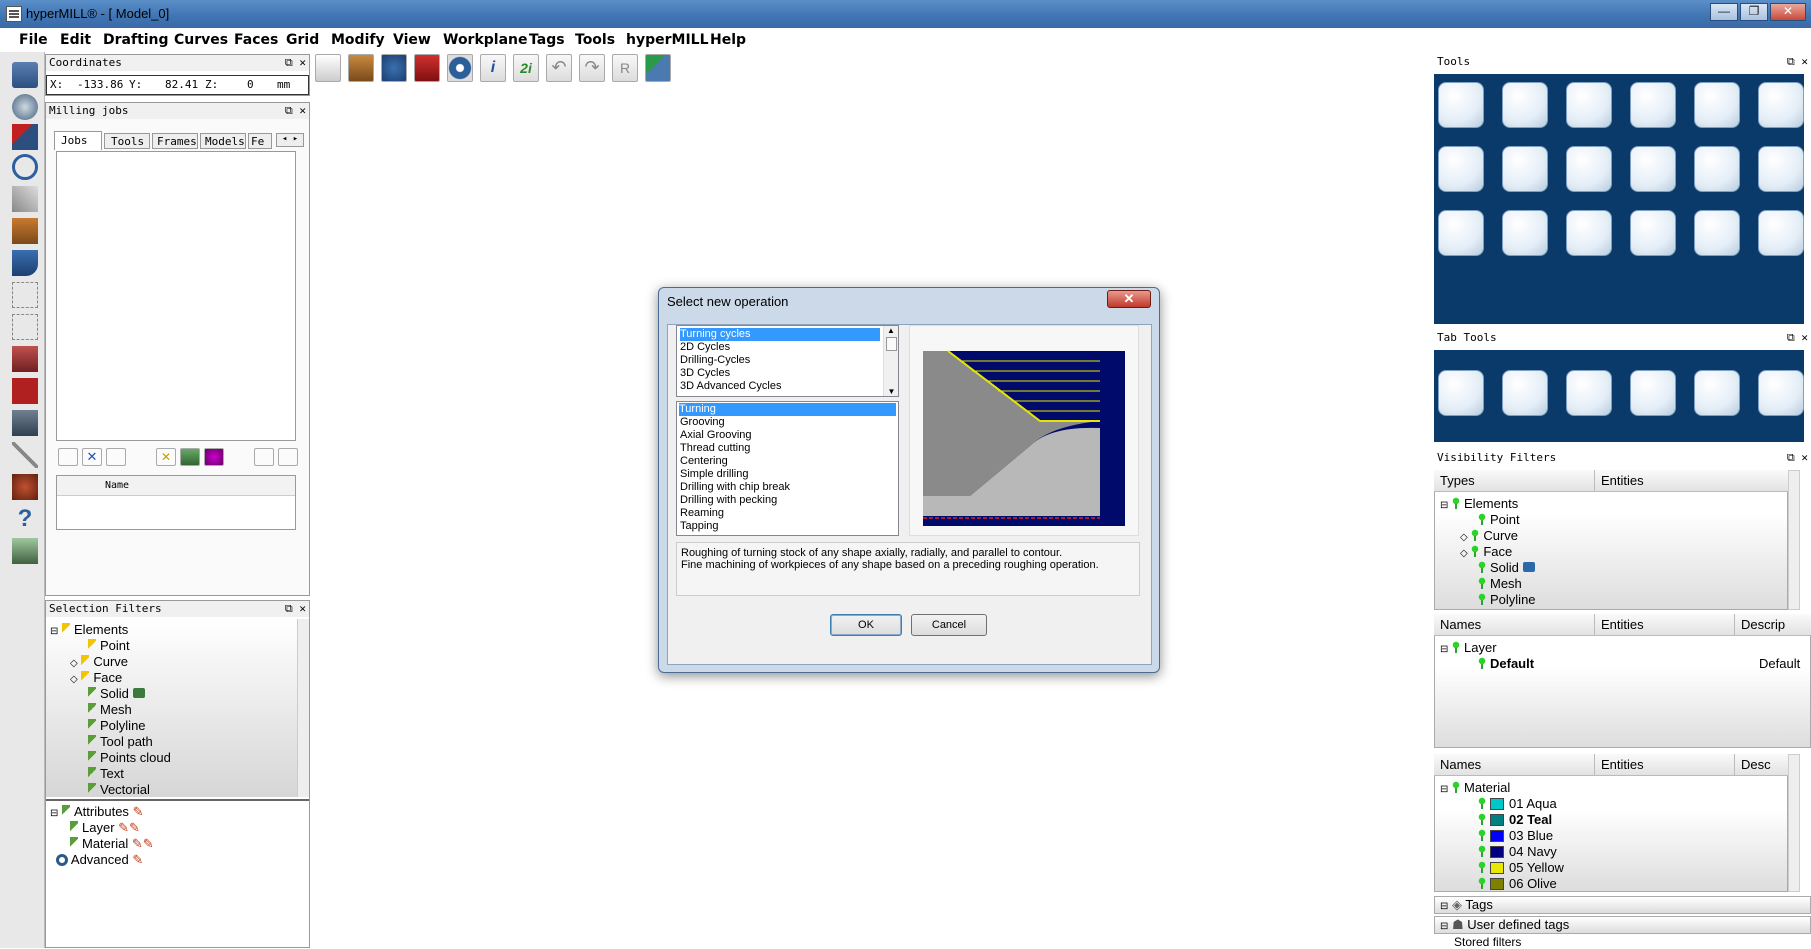 Image resolution: width=1811 pixels, height=949 pixels. I want to click on info-icon, so click(25, 551).